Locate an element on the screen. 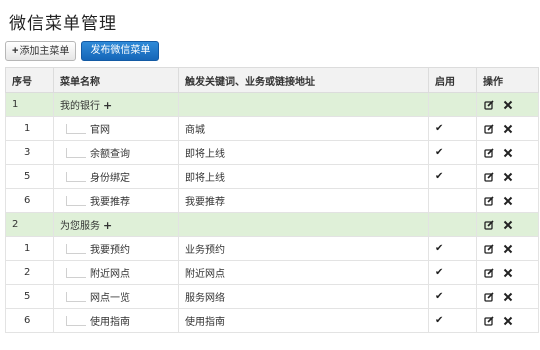  group-index: 1 is located at coordinates (29, 104).